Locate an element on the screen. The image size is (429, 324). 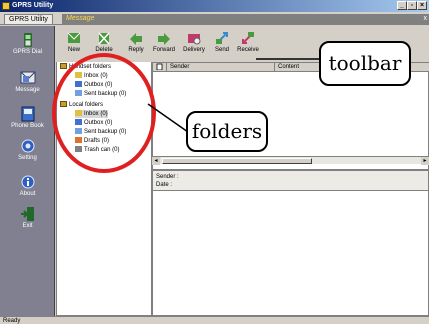
column-icon-header is located at coordinates (160, 67).